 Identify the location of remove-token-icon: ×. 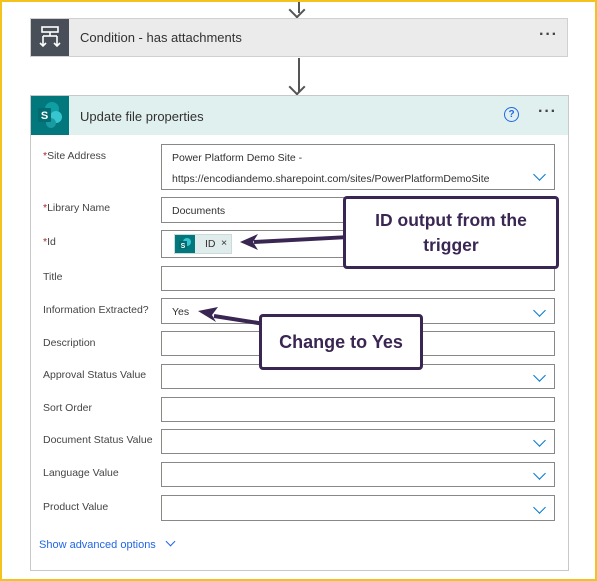
(224, 243).